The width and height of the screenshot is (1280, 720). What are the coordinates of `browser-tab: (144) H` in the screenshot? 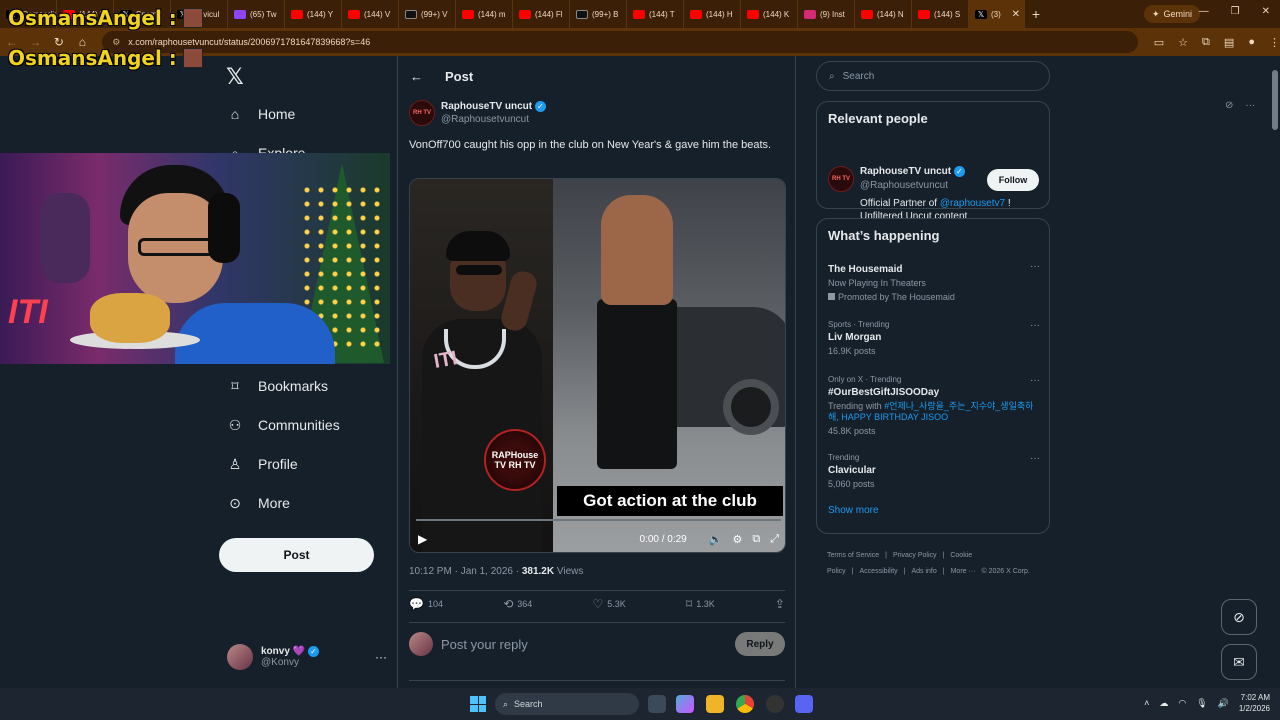 It's located at (712, 14).